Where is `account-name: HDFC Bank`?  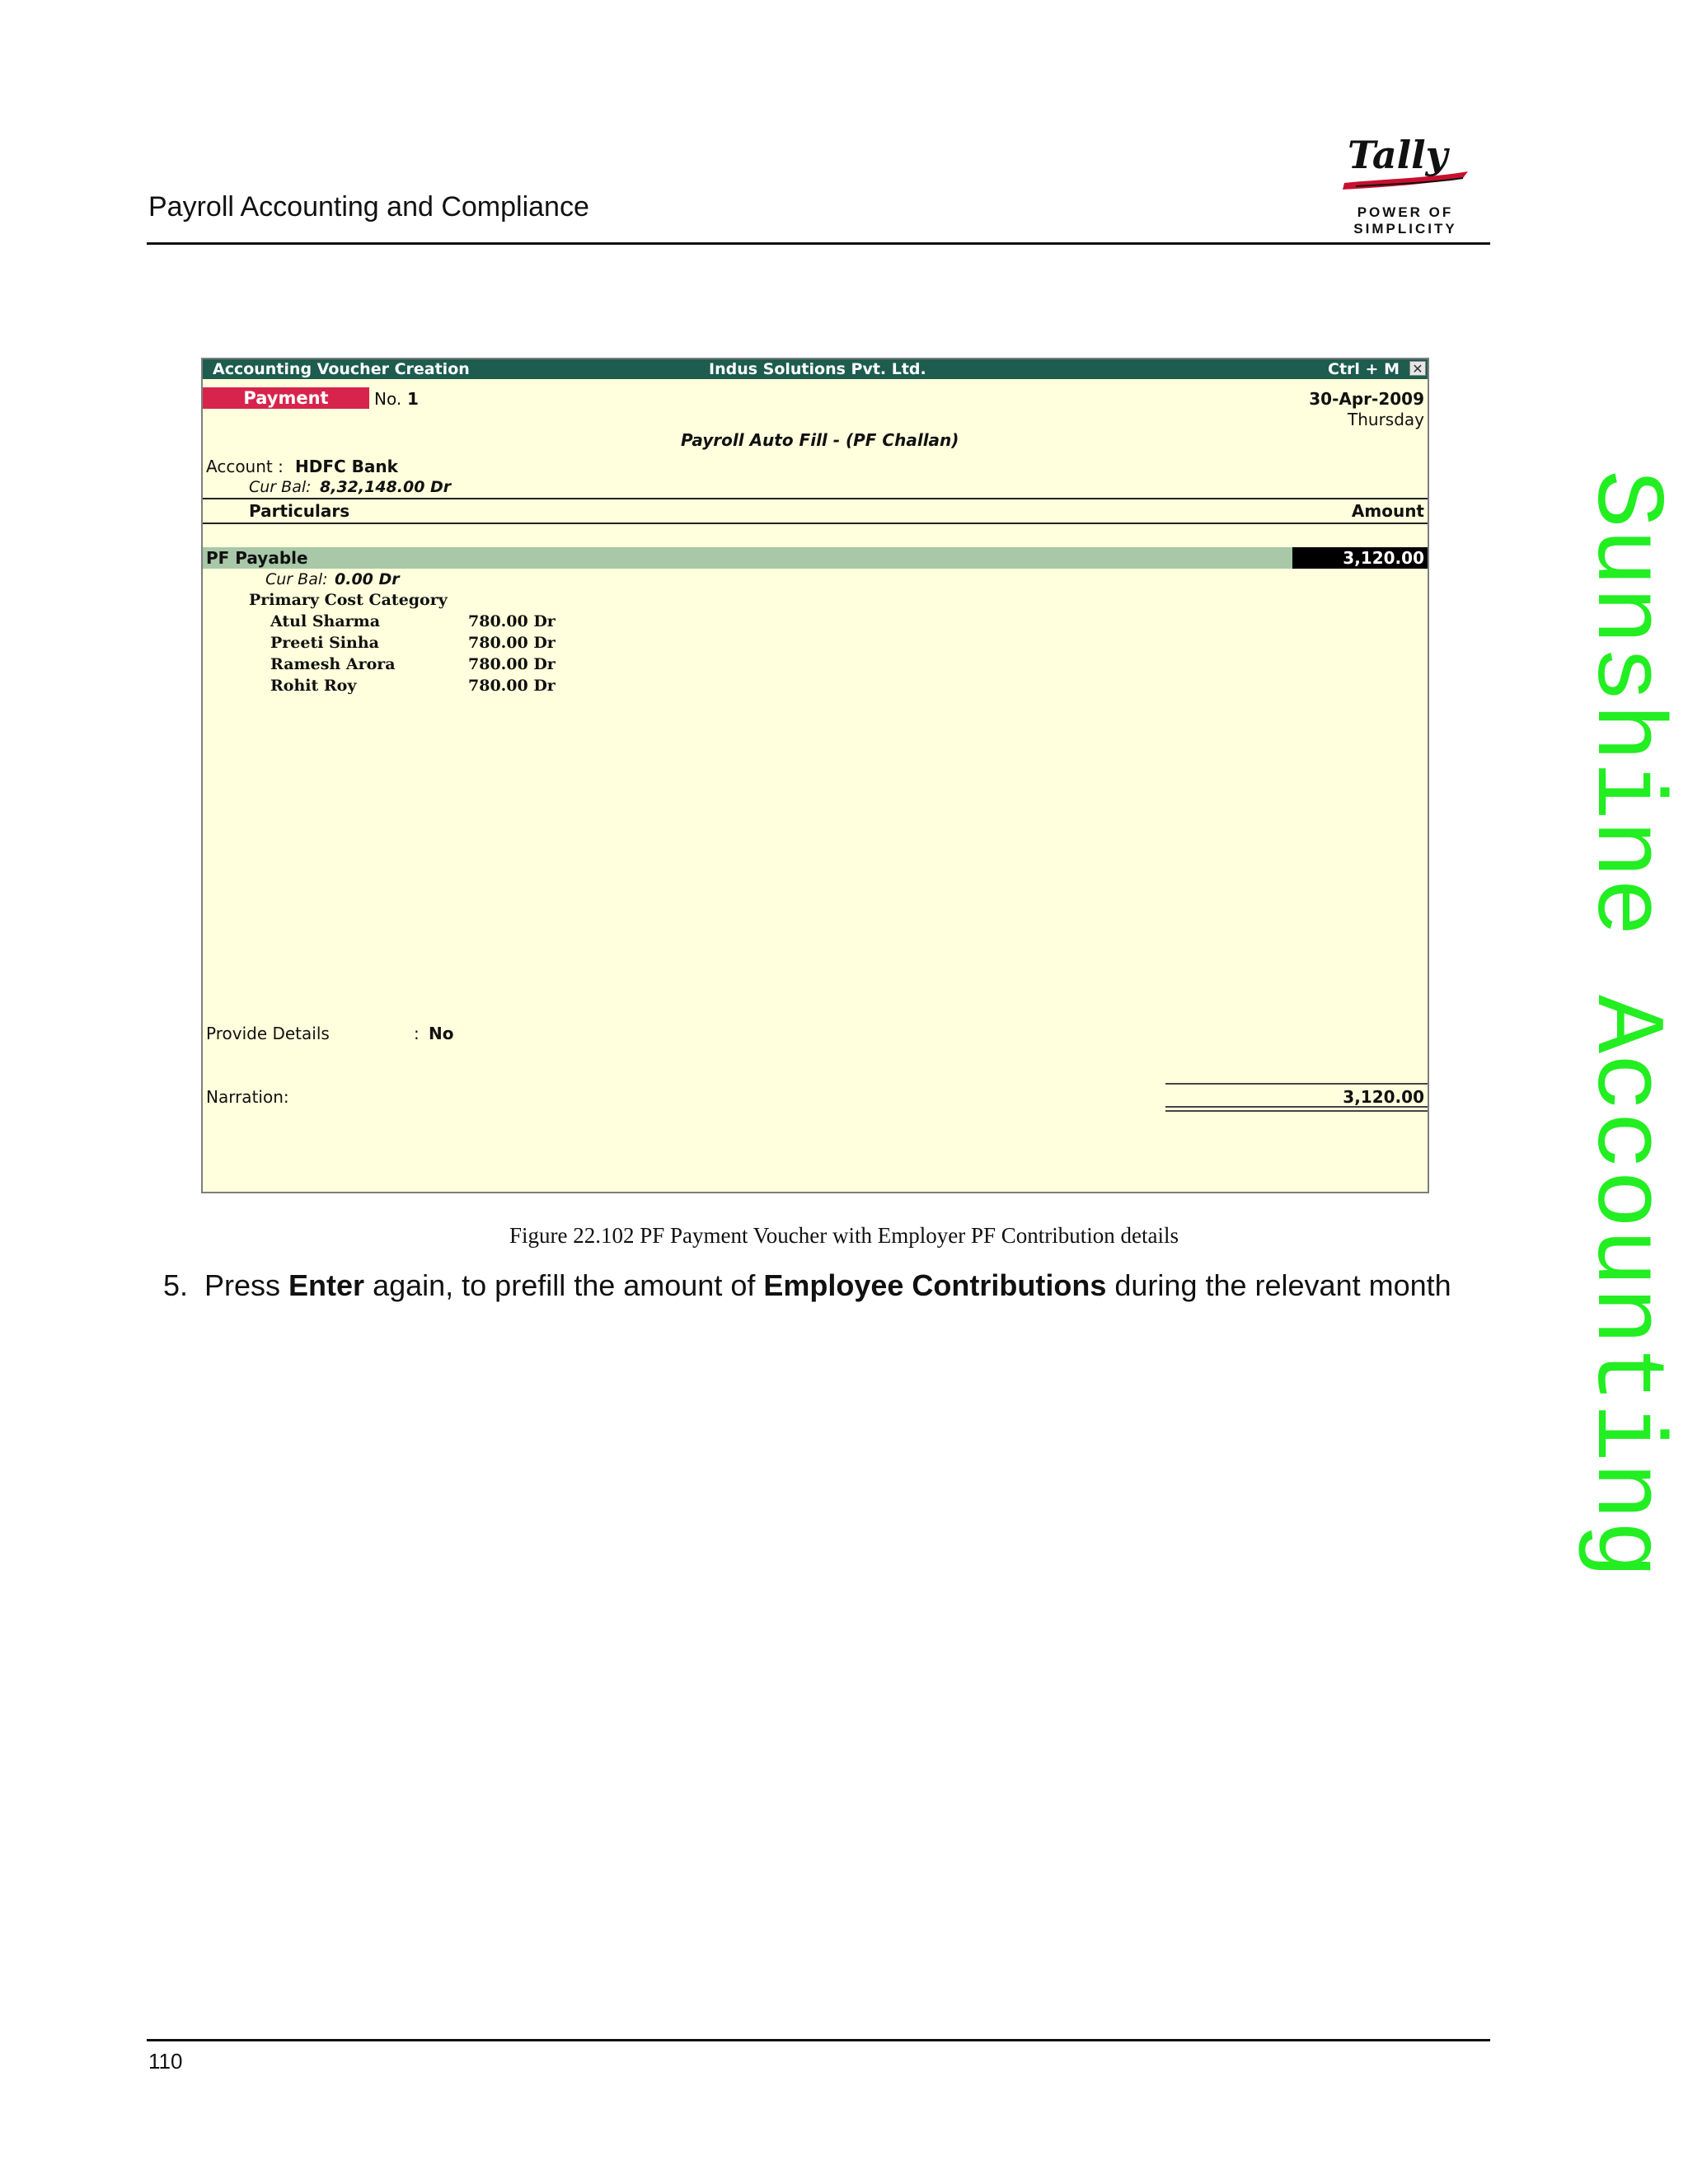 account-name: HDFC Bank is located at coordinates (347, 466).